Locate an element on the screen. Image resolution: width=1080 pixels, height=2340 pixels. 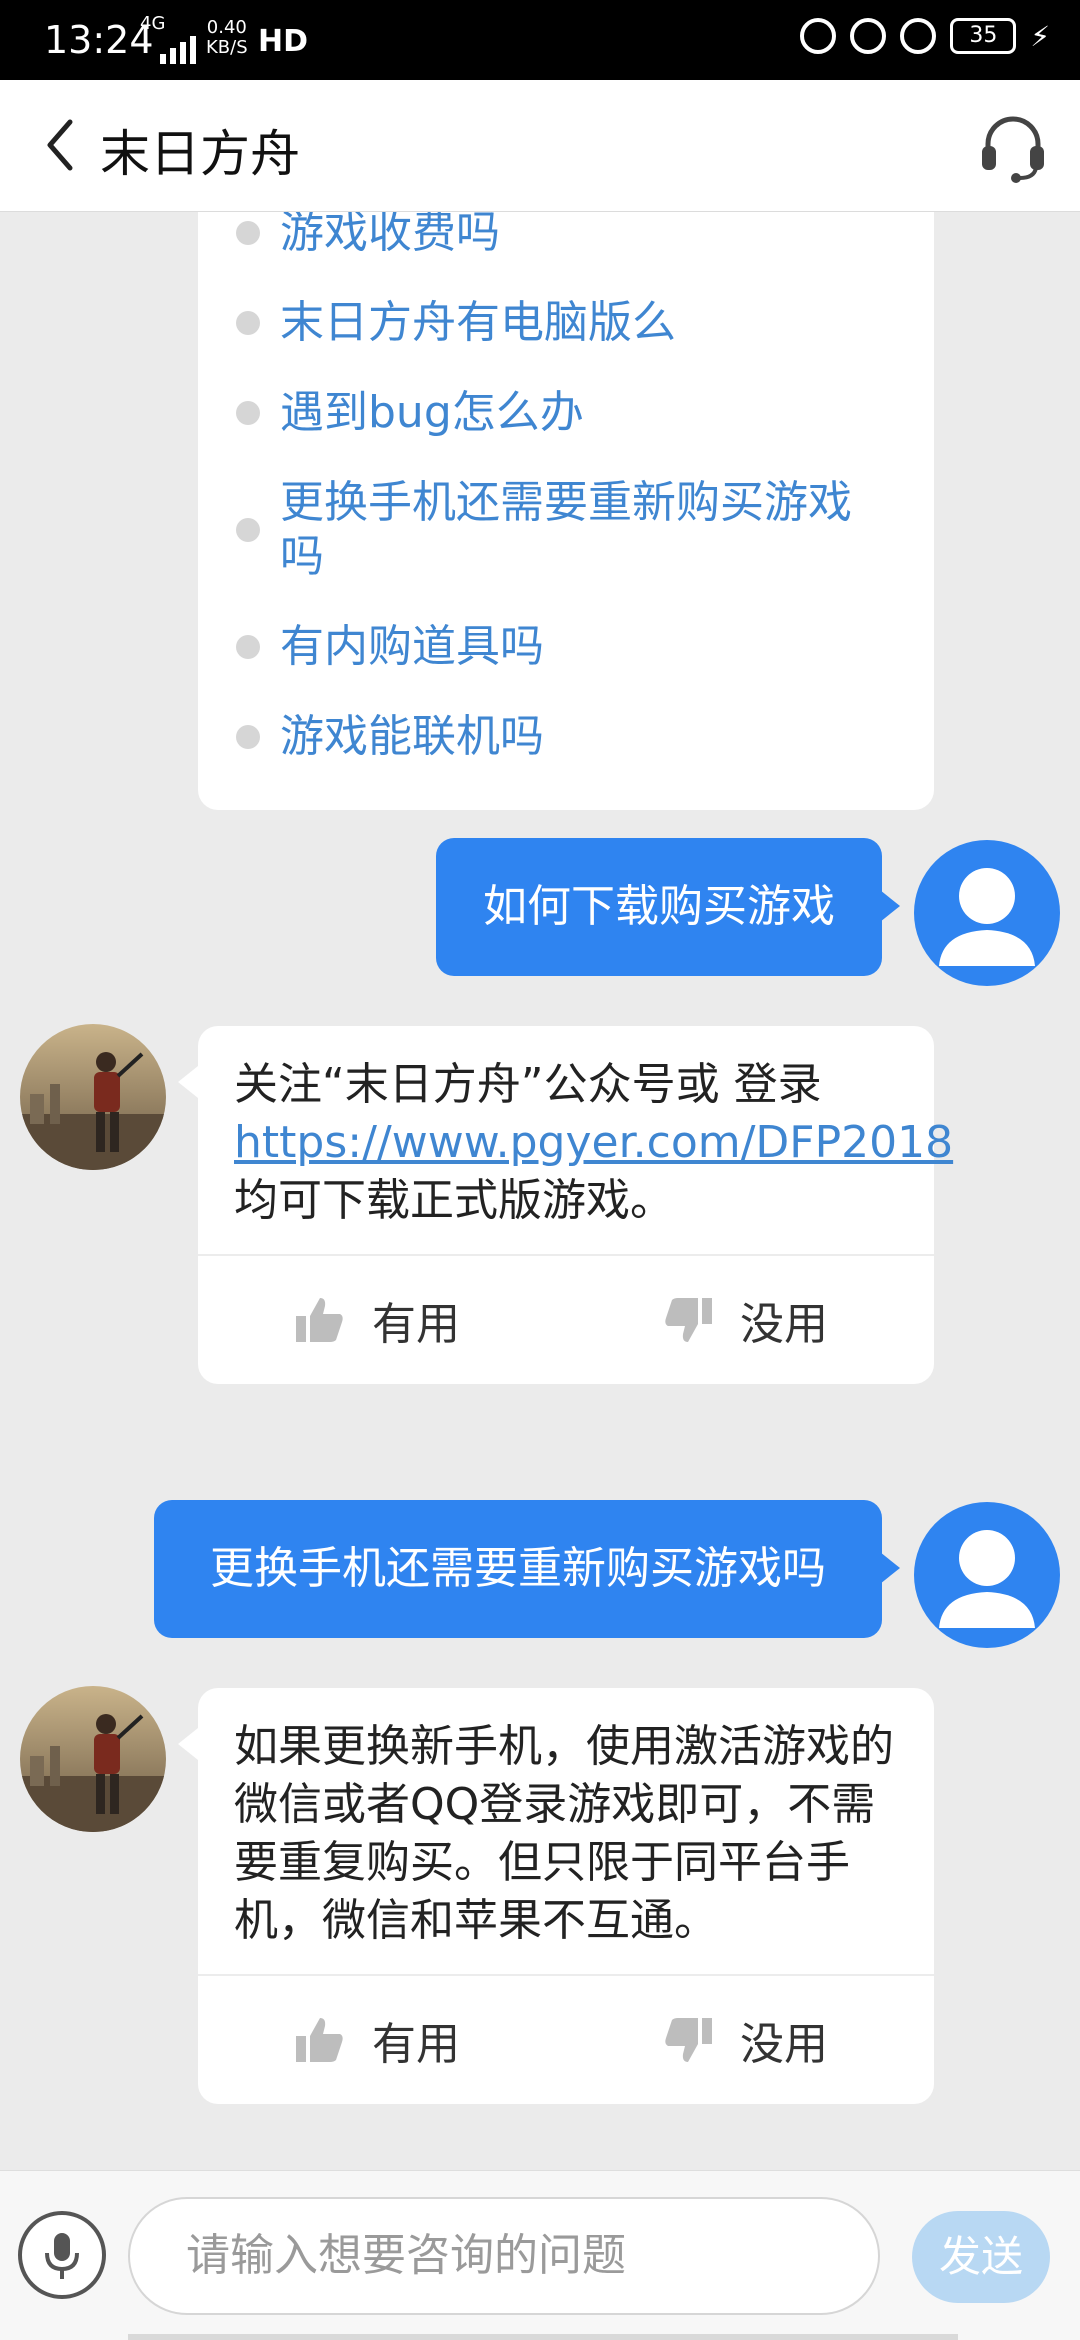
send-button: 发送 is located at coordinates (981, 2257).